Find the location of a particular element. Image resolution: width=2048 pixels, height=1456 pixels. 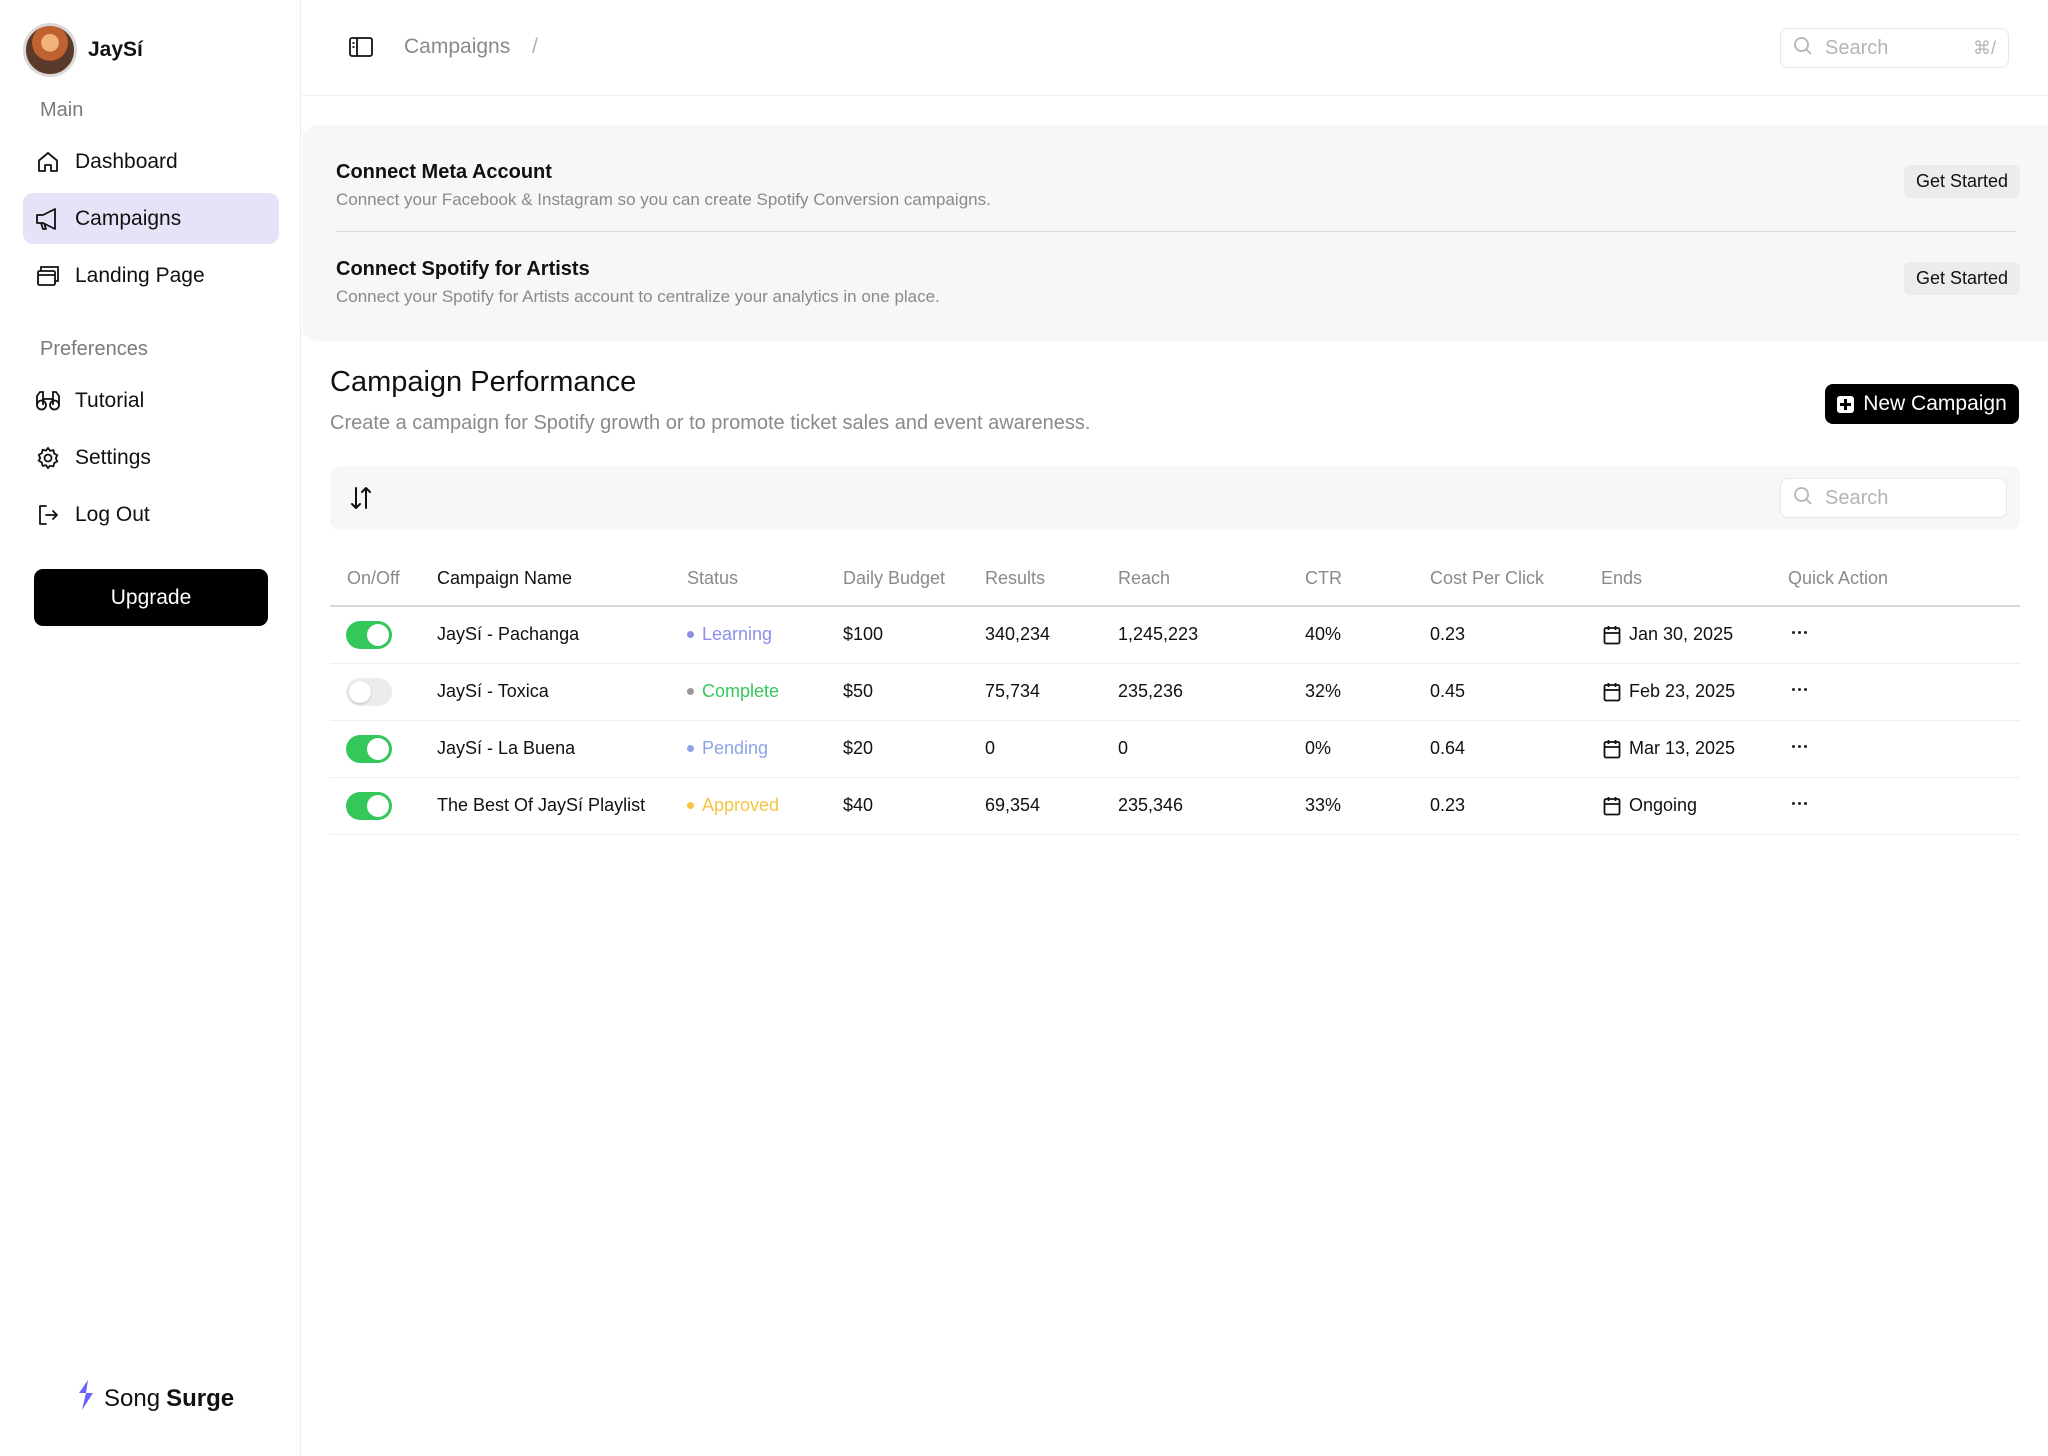

column-header: Status is located at coordinates (712, 578).